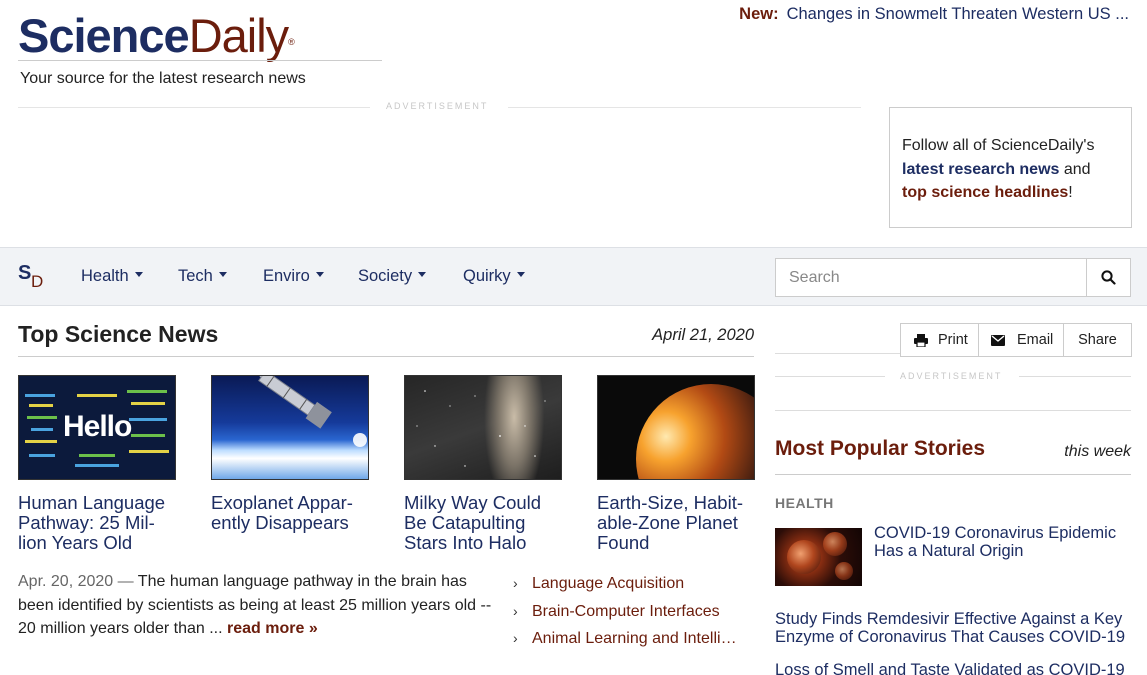 This screenshot has height=675, width=1147. Describe the element at coordinates (238, 35) in the screenshot. I see `logo-daily: Daily` at that location.